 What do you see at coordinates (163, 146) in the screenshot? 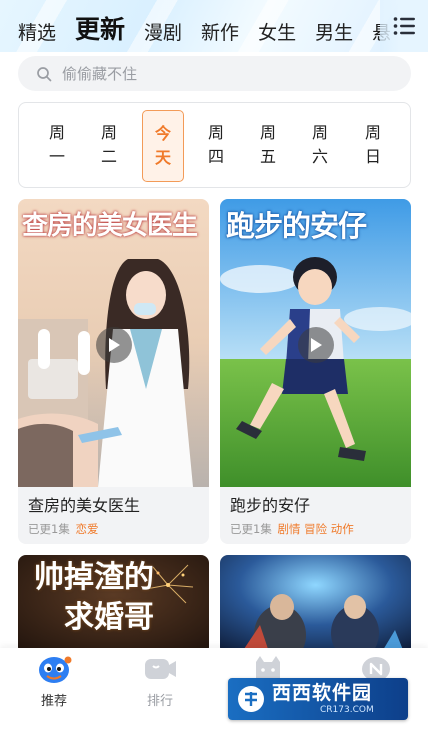
I see `day-today: 今 天` at bounding box center [163, 146].